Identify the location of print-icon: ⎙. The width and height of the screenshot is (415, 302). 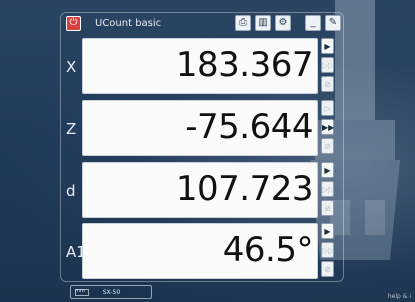
(243, 23).